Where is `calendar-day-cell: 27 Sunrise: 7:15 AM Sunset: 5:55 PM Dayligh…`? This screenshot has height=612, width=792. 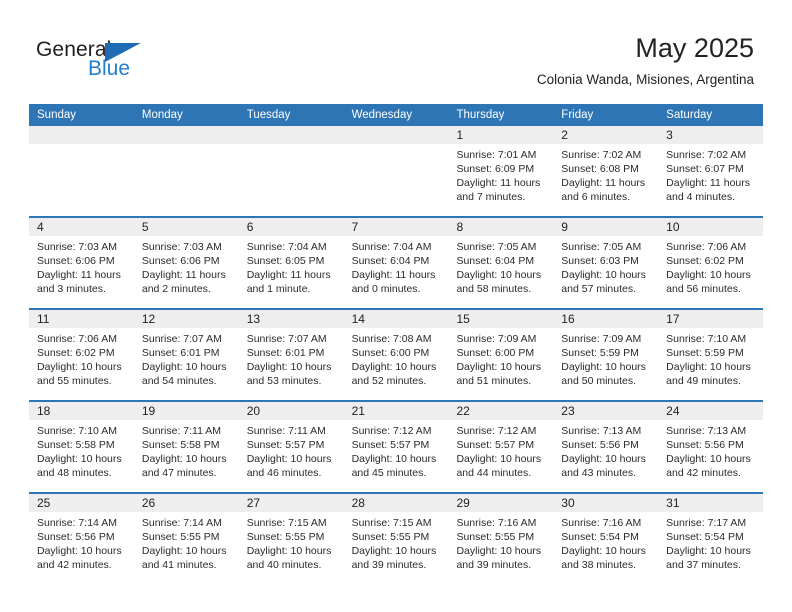 calendar-day-cell: 27 Sunrise: 7:15 AM Sunset: 5:55 PM Dayligh… is located at coordinates (291, 539).